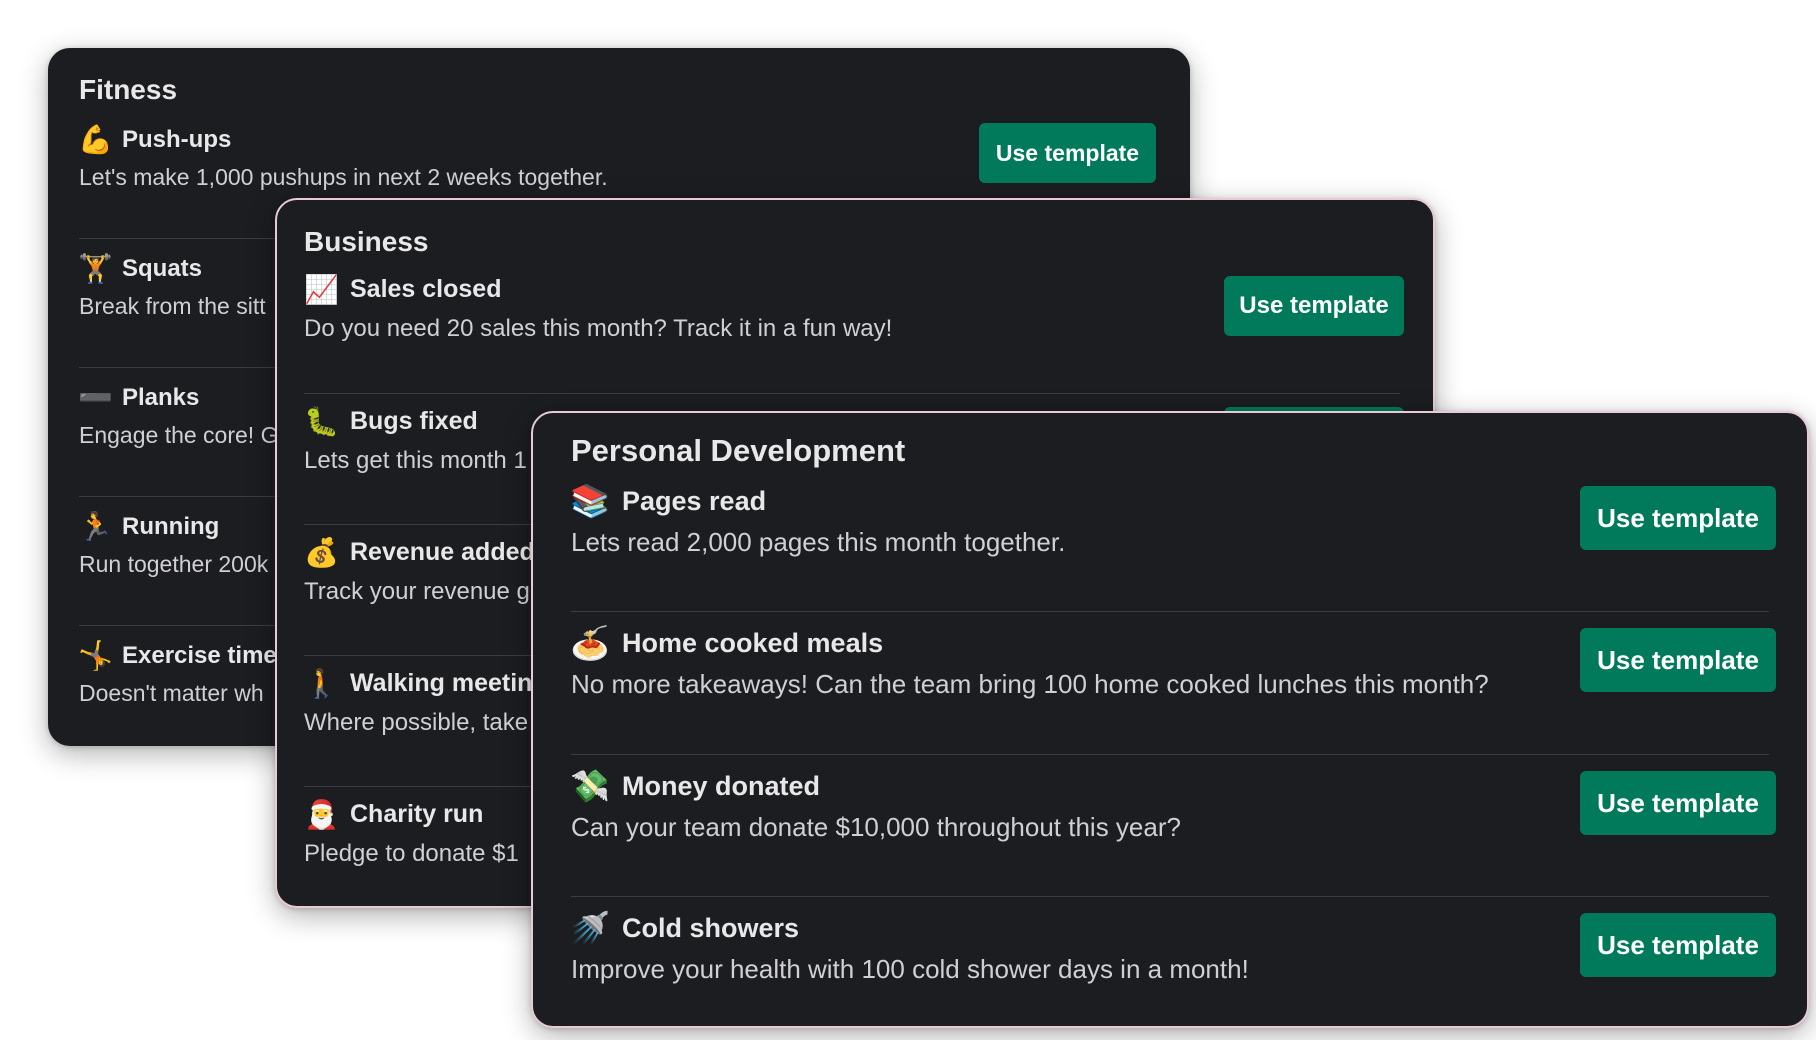 Image resolution: width=1816 pixels, height=1040 pixels. Describe the element at coordinates (95, 655) in the screenshot. I see `cartwheel-icon: 🤸` at that location.